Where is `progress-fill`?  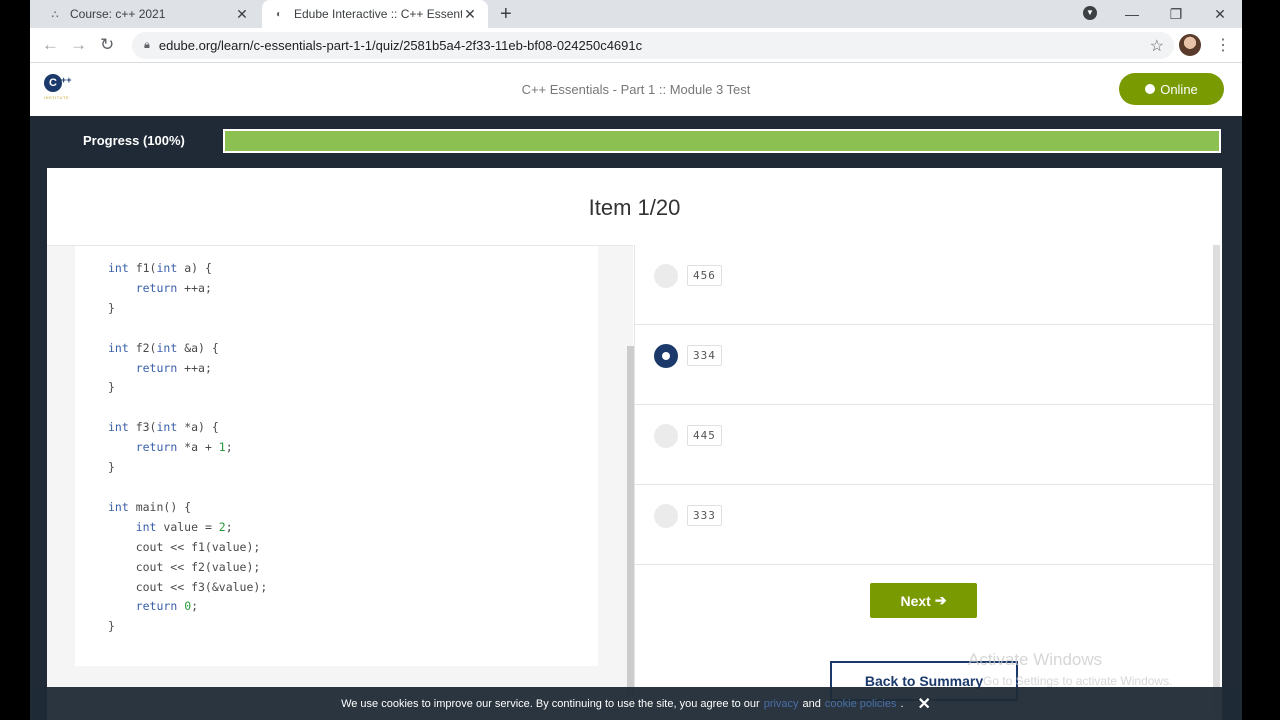
progress-fill is located at coordinates (722, 141).